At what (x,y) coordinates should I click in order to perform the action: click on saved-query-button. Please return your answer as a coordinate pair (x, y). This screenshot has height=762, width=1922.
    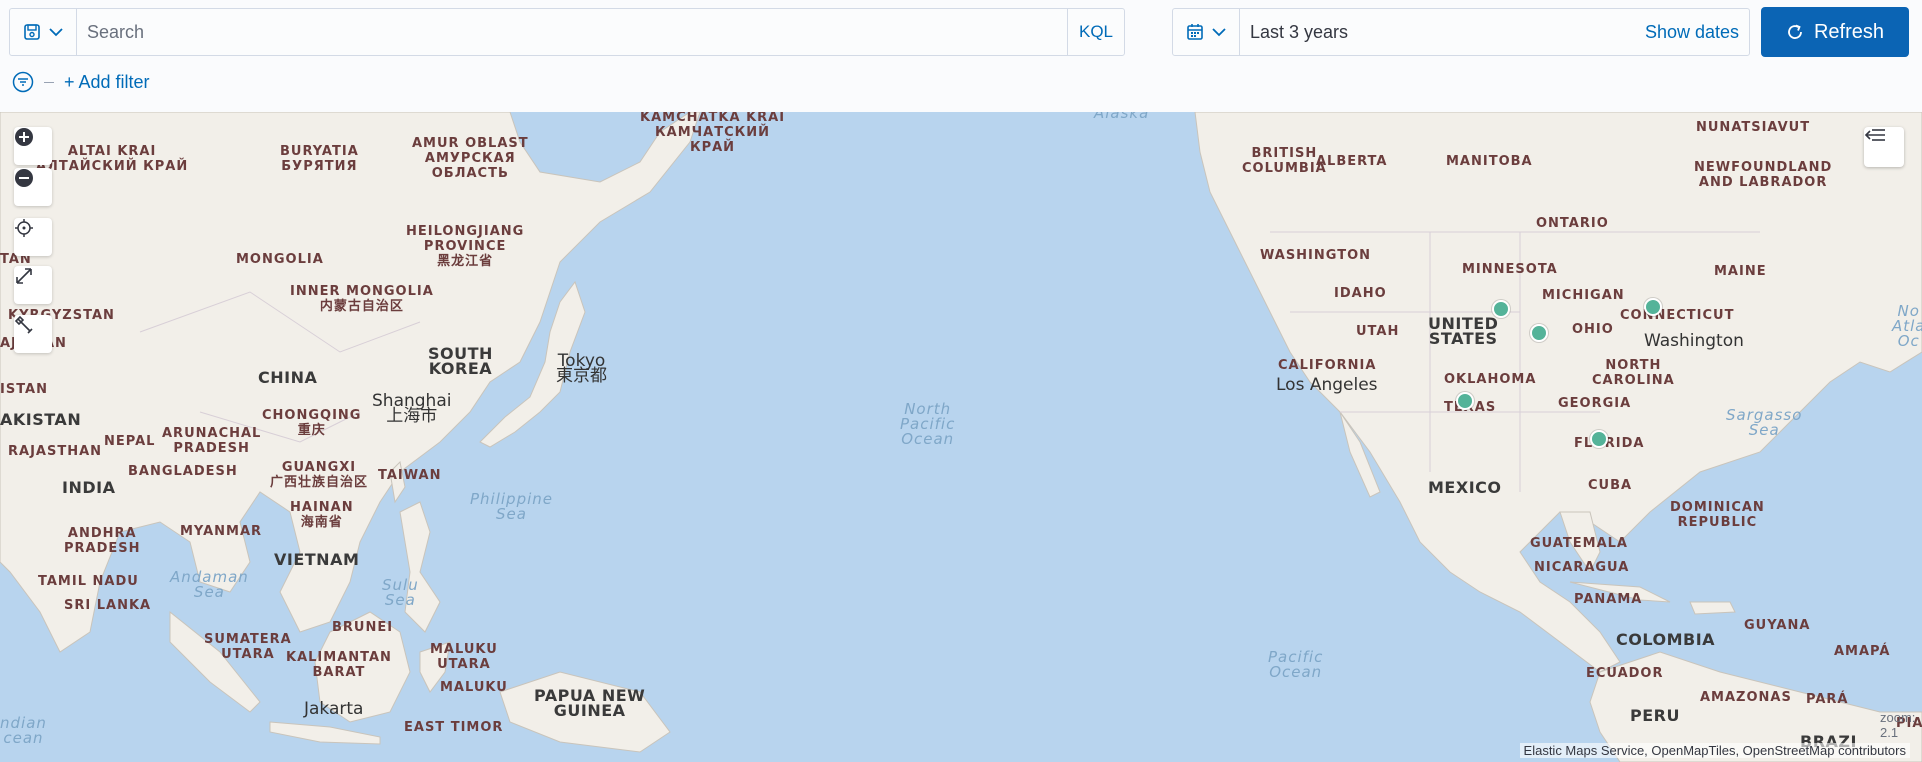
    Looking at the image, I should click on (43, 32).